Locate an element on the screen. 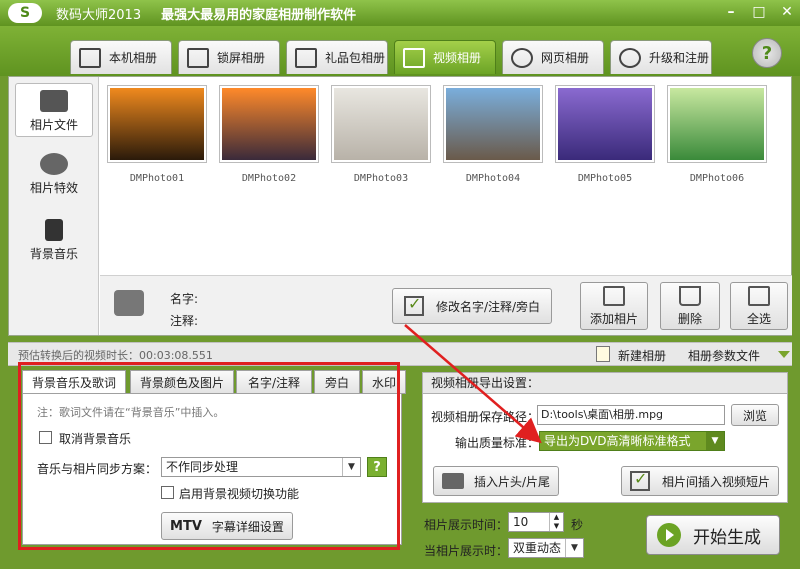 Image resolution: width=800 pixels, height=569 pixels. camera-icon is located at coordinates (129, 303).